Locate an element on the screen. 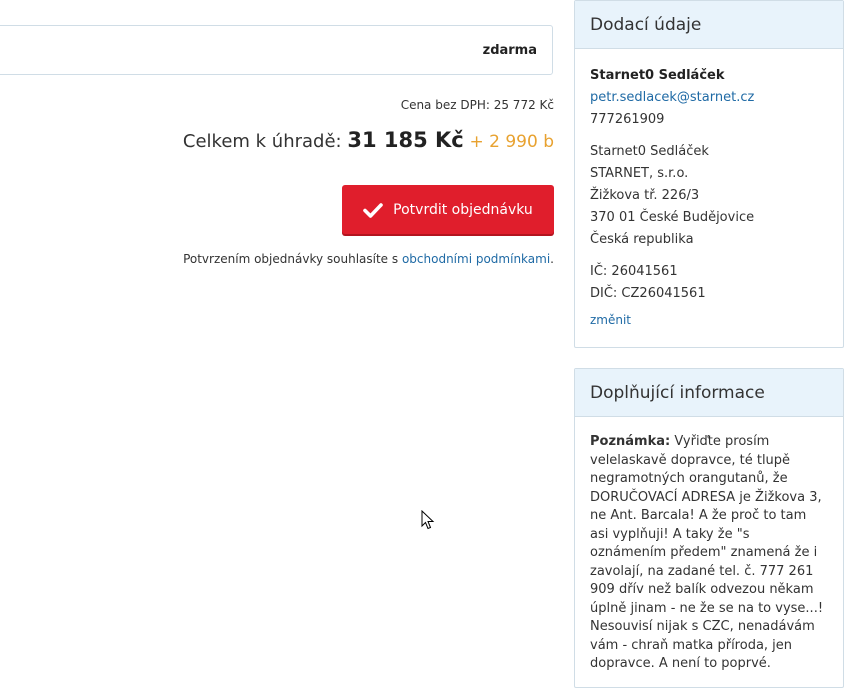  order-total: Celkem k úhradě: 31 185 Kč + 2 990 b is located at coordinates (368, 140).